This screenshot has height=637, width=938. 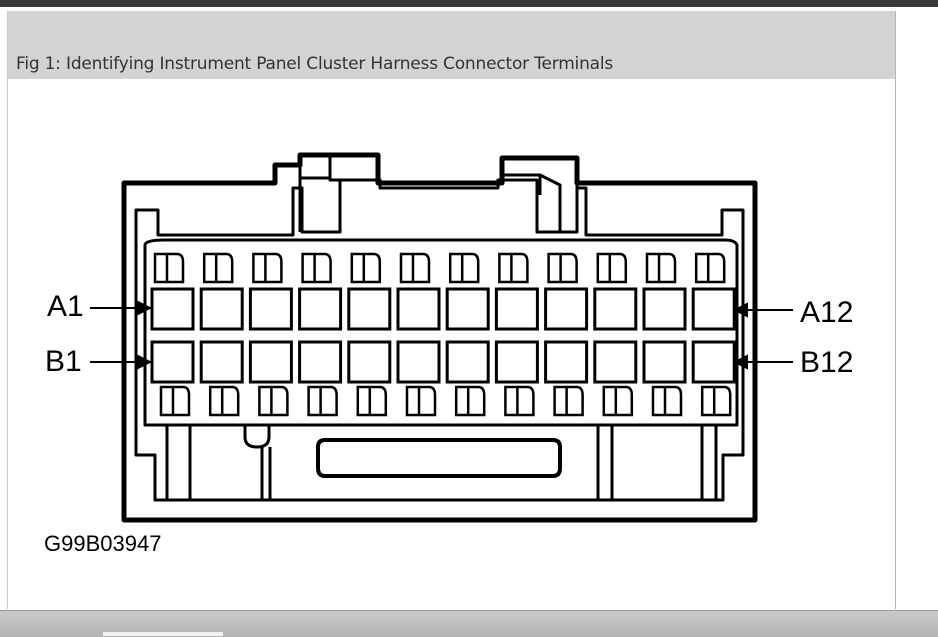 What do you see at coordinates (270, 309) in the screenshot?
I see `terminal-a3` at bounding box center [270, 309].